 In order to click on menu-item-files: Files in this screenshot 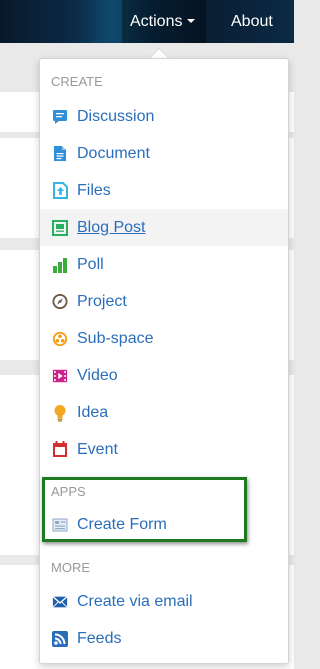, I will do `click(164, 190)`.